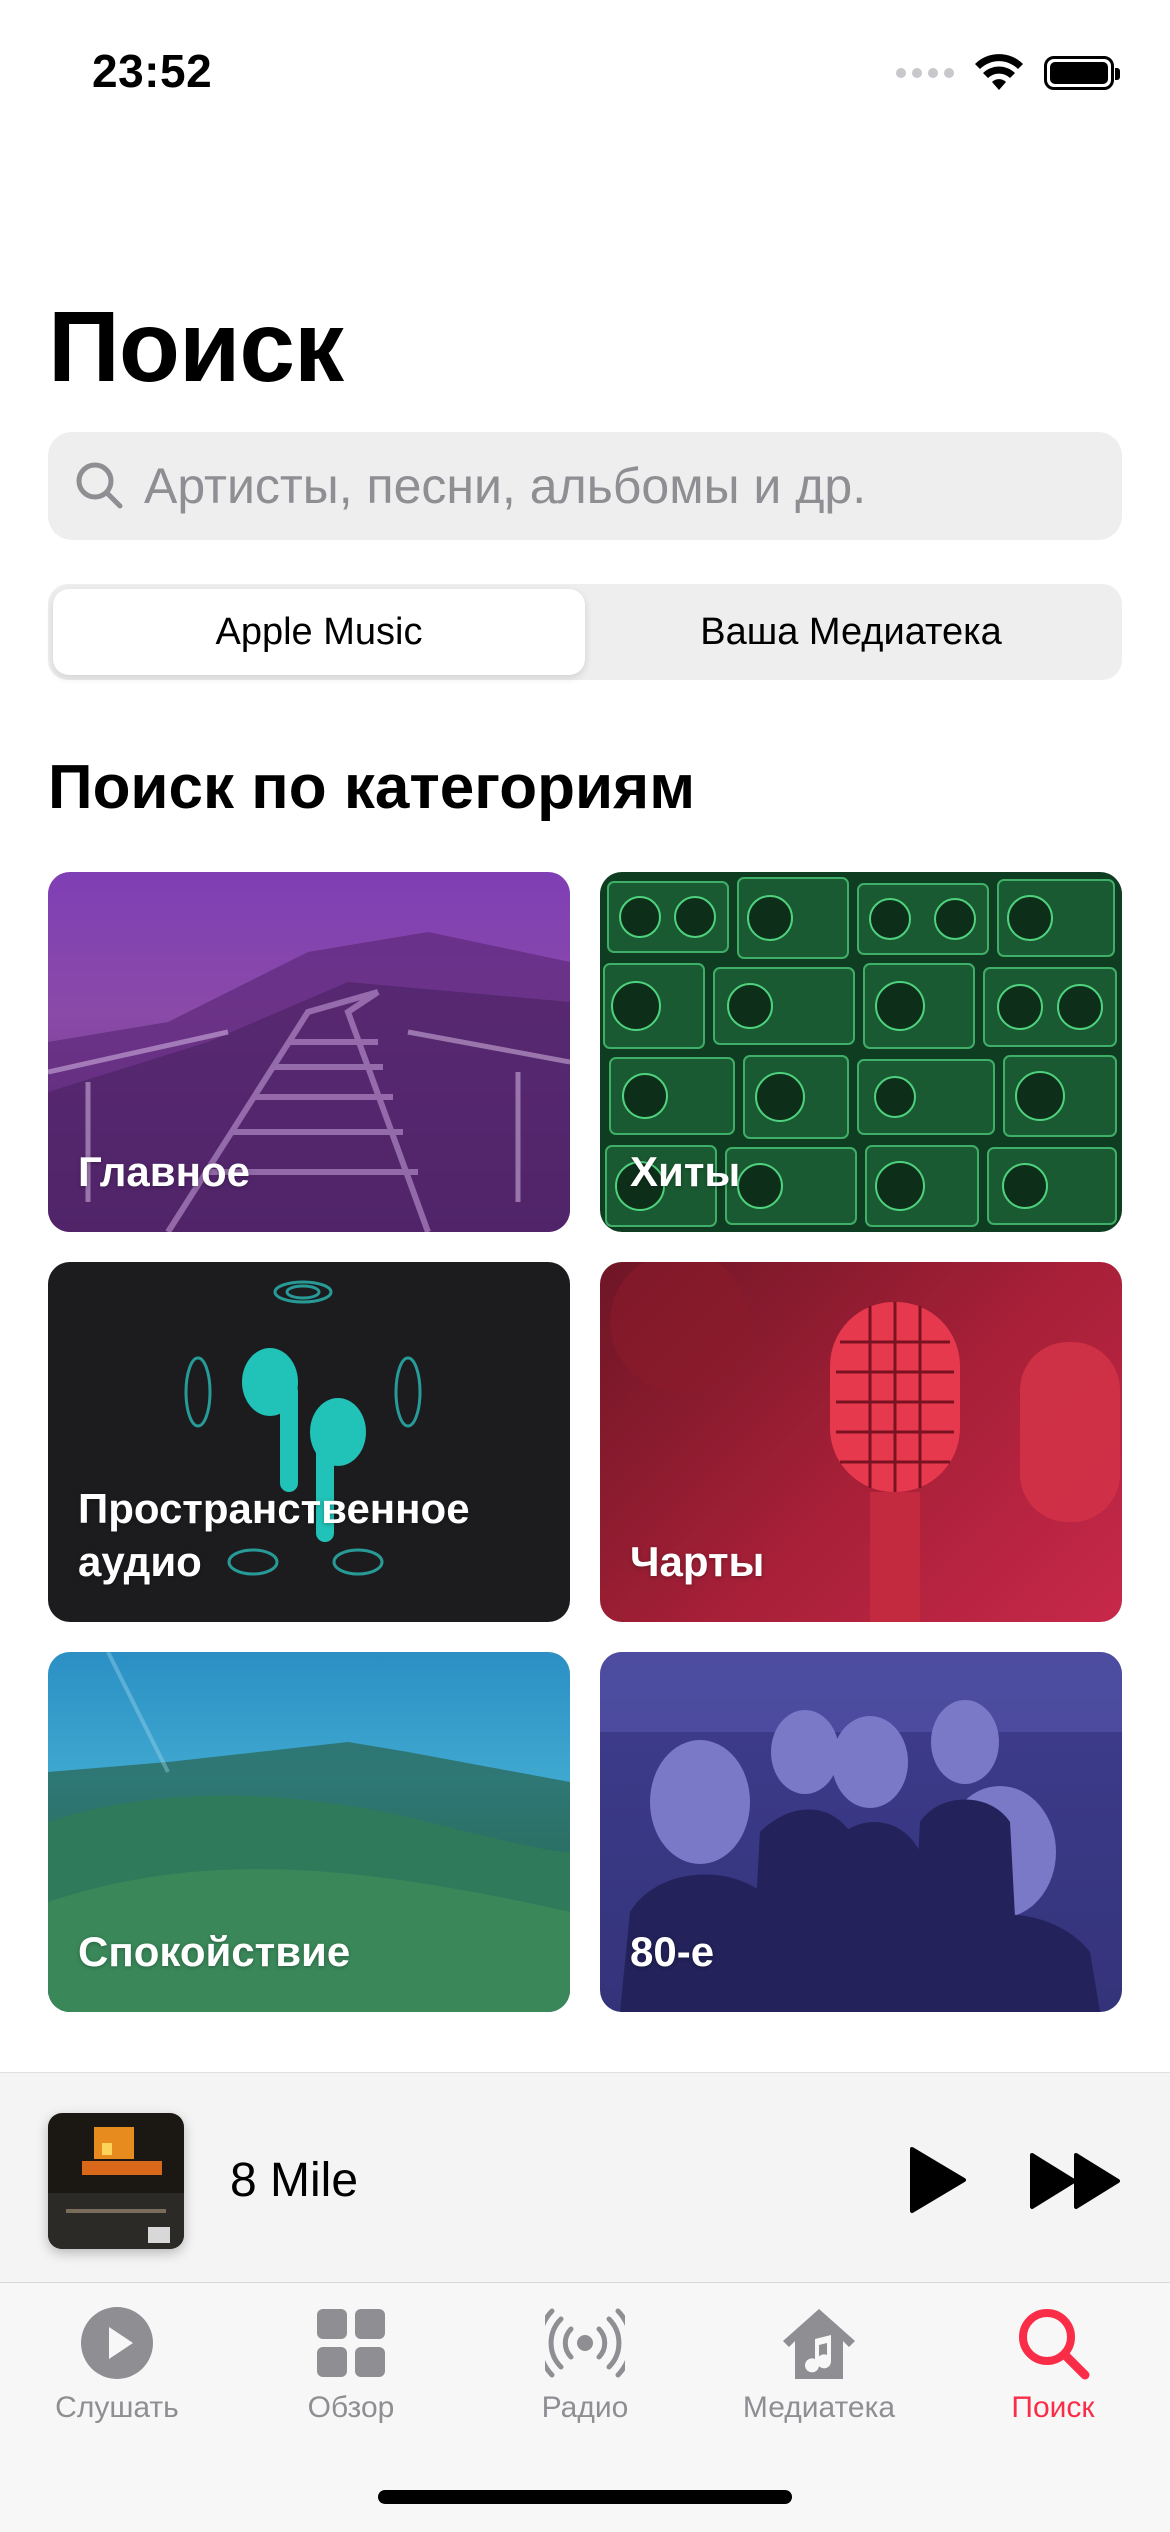 The image size is (1170, 2532). I want to click on mini-player: 8 Mile, so click(585, 2177).